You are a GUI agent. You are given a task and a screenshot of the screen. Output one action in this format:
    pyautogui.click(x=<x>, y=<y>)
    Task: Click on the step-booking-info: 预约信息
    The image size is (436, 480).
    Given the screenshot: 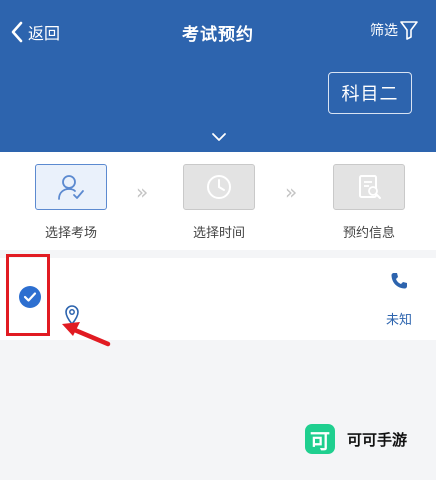 What is the action you would take?
    pyautogui.click(x=369, y=202)
    